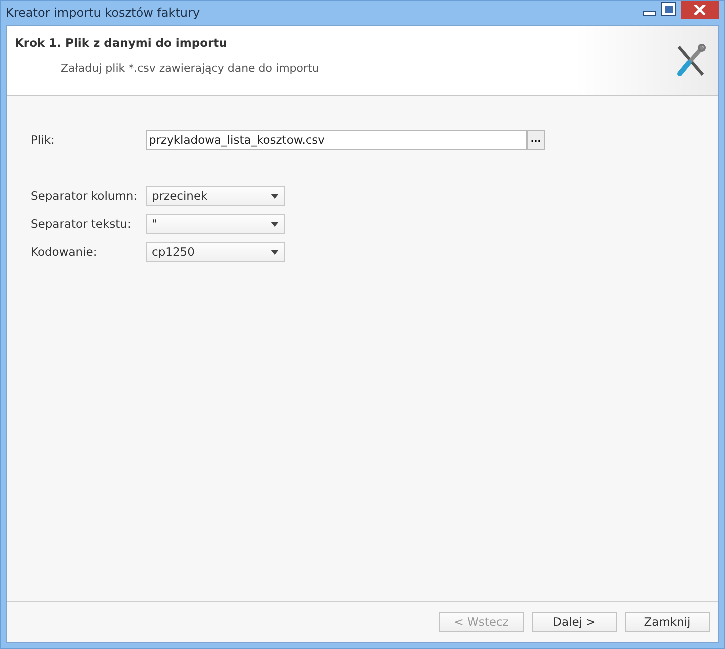 The image size is (725, 649). I want to click on window-title: Kreator importu kosztów faktury, so click(103, 13).